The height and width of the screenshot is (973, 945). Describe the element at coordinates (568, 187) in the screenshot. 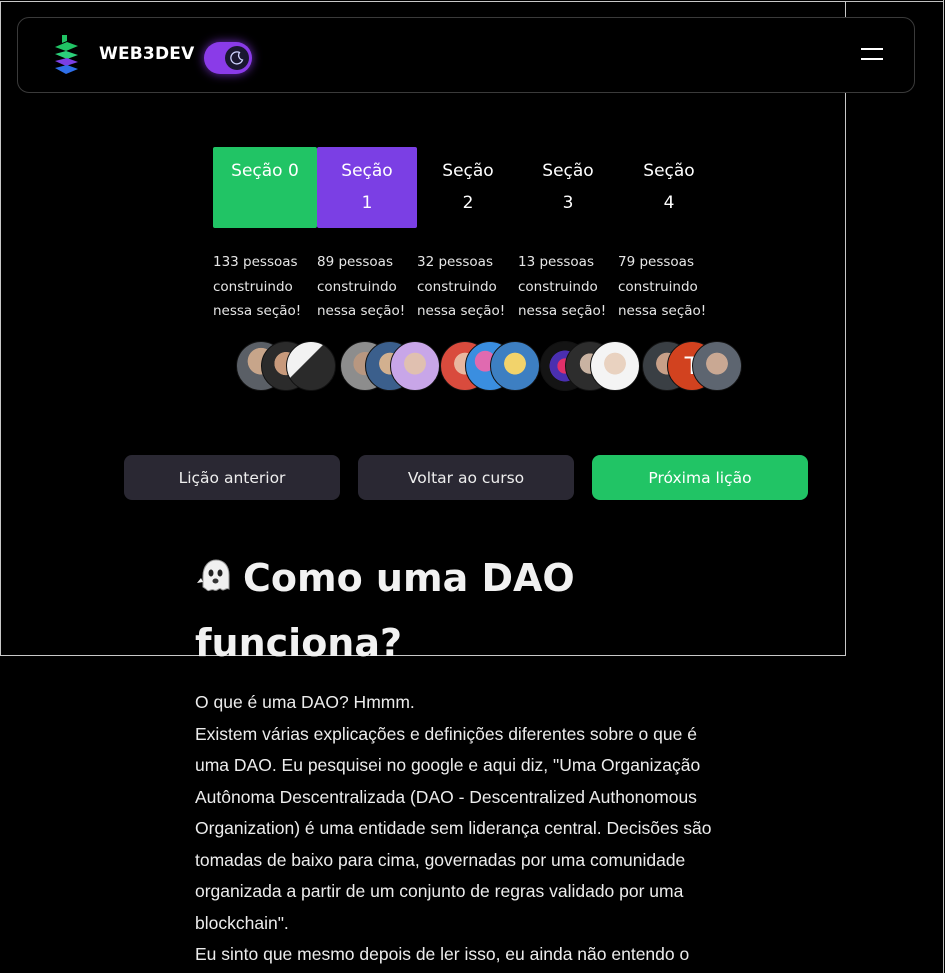

I see `section-tab-3: Seção 3` at that location.